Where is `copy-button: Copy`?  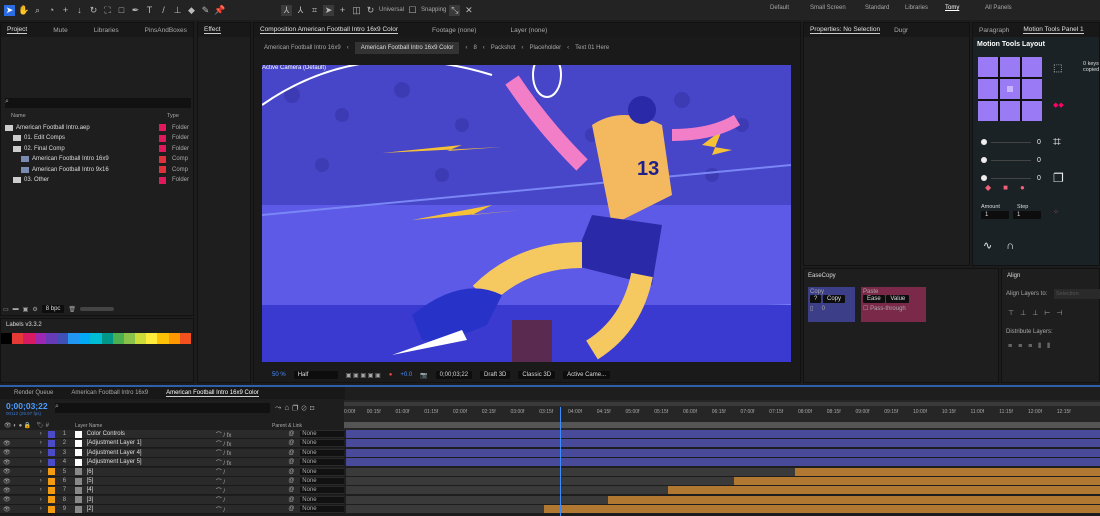 copy-button: Copy is located at coordinates (834, 299).